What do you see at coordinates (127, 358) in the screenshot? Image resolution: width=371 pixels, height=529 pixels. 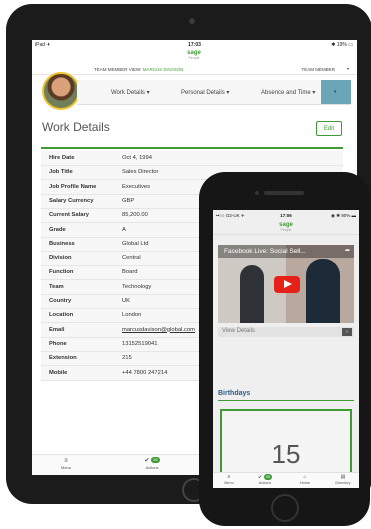 I see `details-value: 215` at bounding box center [127, 358].